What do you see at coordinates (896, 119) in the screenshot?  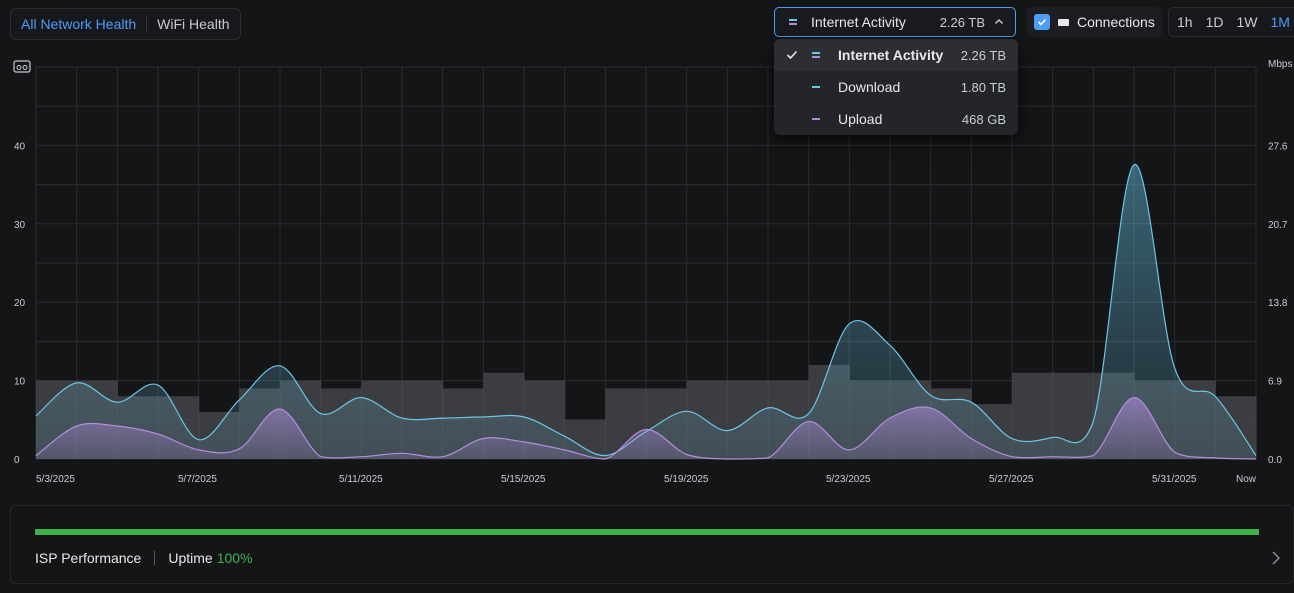 I see `dropdown-item-upload: Upload 468 GB` at bounding box center [896, 119].